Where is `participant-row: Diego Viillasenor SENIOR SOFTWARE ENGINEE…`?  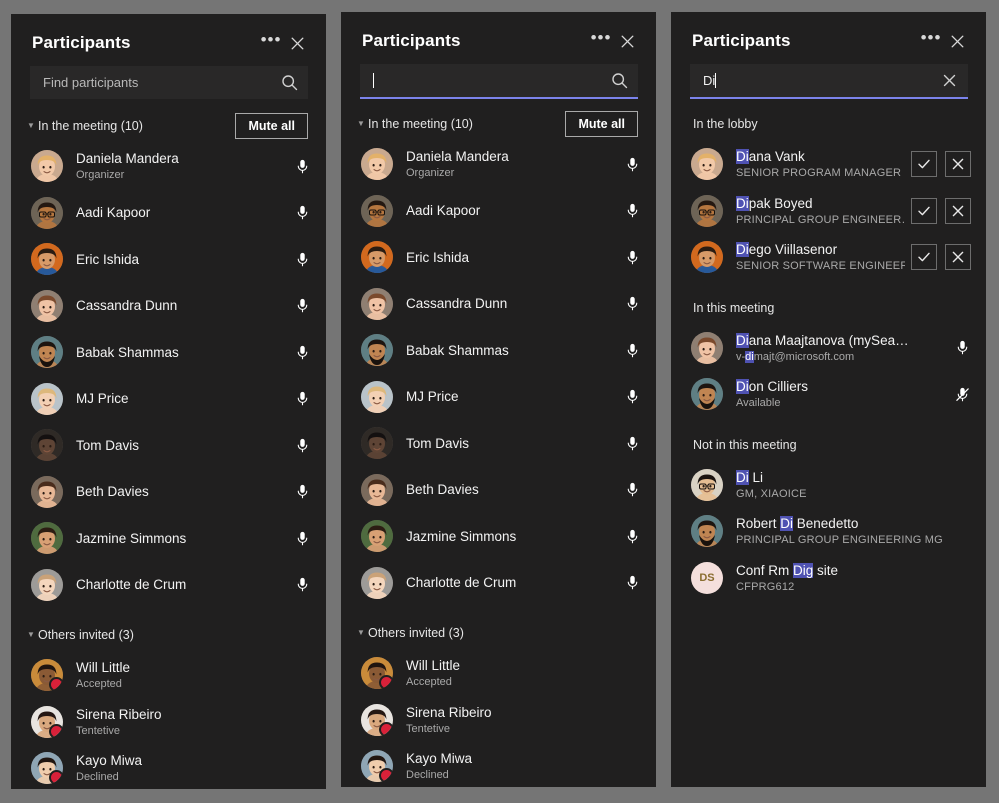
participant-row: Diego Viillasenor SENIOR SOFTWARE ENGINEE… is located at coordinates (828, 257).